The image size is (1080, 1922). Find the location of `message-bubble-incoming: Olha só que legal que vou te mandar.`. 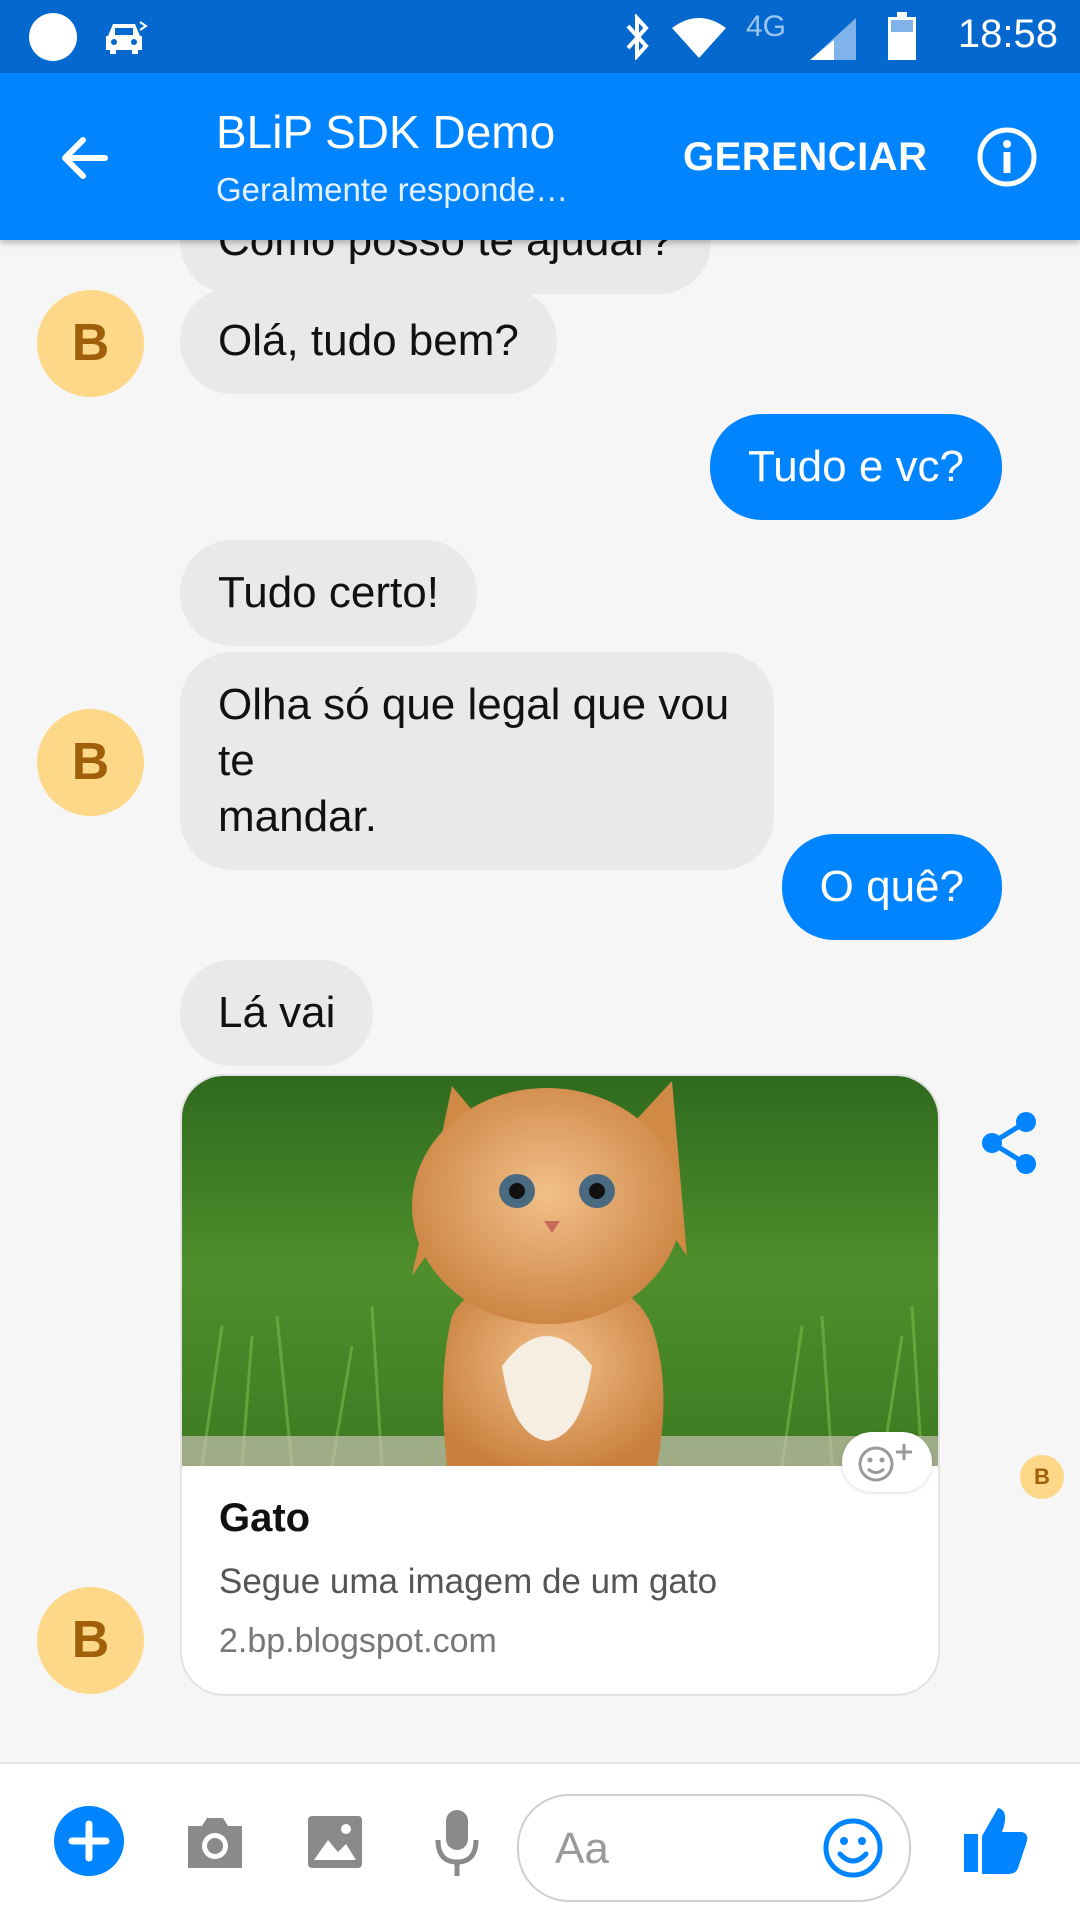

message-bubble-incoming: Olha só que legal que vou te mandar. is located at coordinates (477, 761).